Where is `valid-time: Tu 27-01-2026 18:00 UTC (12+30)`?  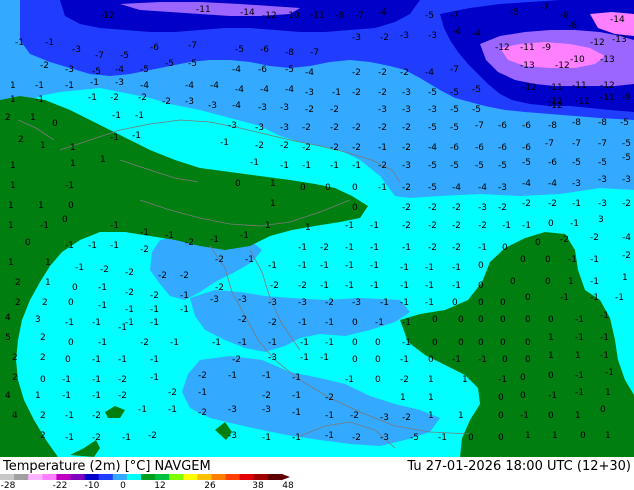 valid-time: Tu 27-01-2026 18:00 UTC (12+30) is located at coordinates (518, 466).